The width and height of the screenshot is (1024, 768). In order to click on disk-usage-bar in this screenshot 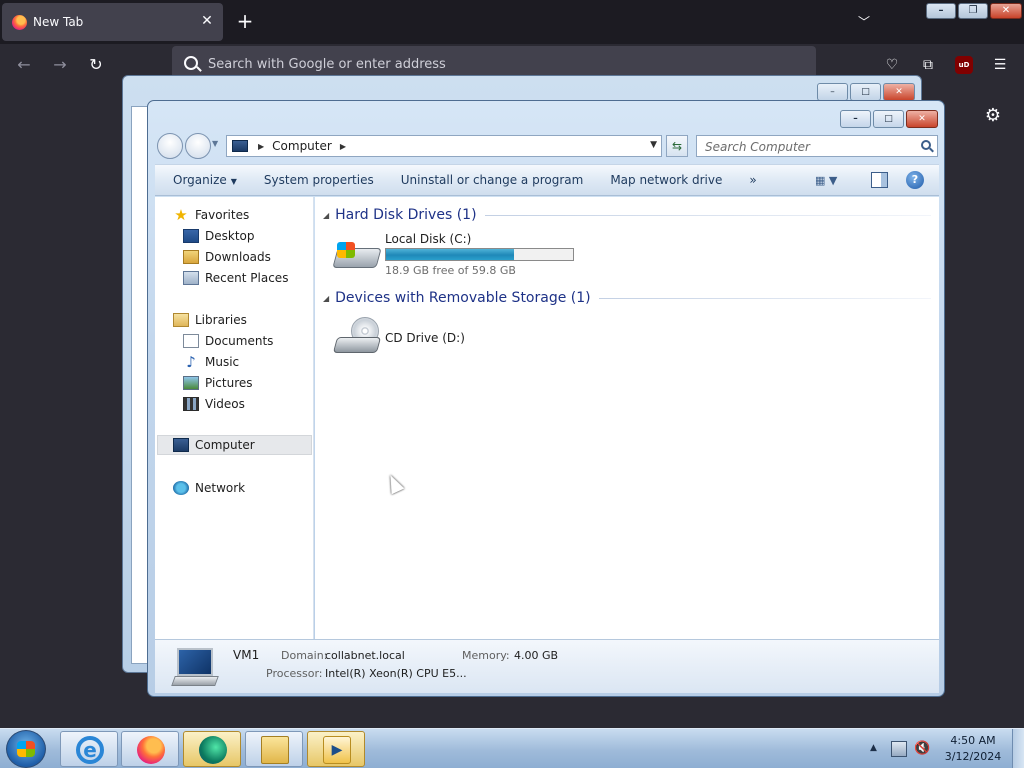, I will do `click(479, 254)`.